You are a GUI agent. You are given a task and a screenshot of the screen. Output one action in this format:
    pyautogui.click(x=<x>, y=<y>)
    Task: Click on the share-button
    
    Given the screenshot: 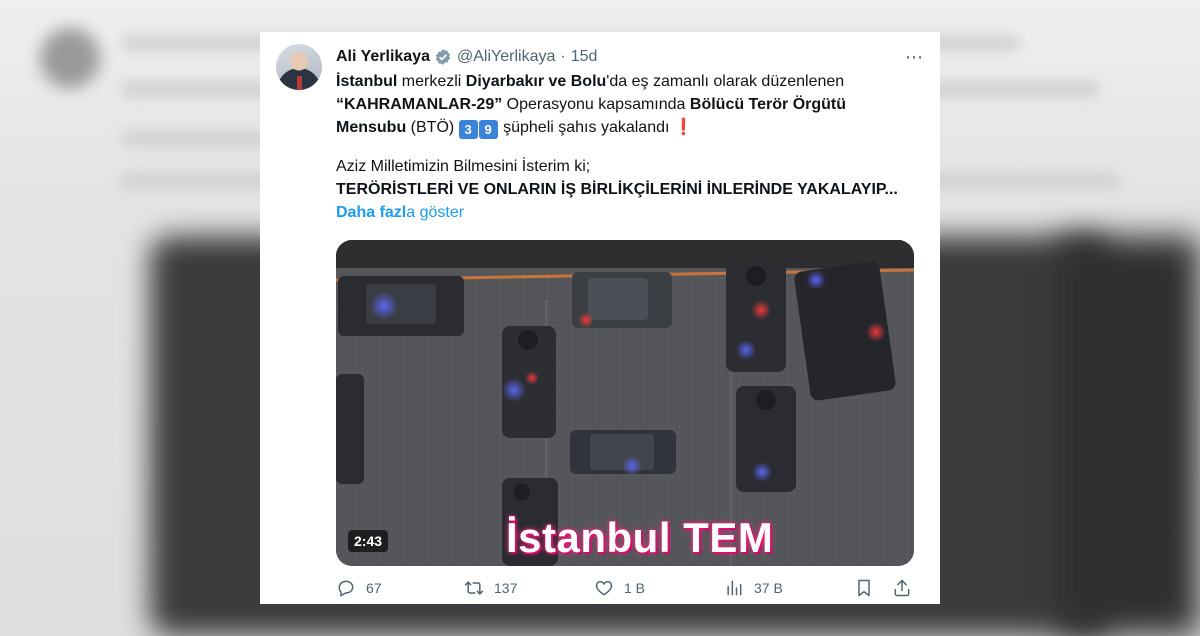 What is the action you would take?
    pyautogui.click(x=907, y=588)
    